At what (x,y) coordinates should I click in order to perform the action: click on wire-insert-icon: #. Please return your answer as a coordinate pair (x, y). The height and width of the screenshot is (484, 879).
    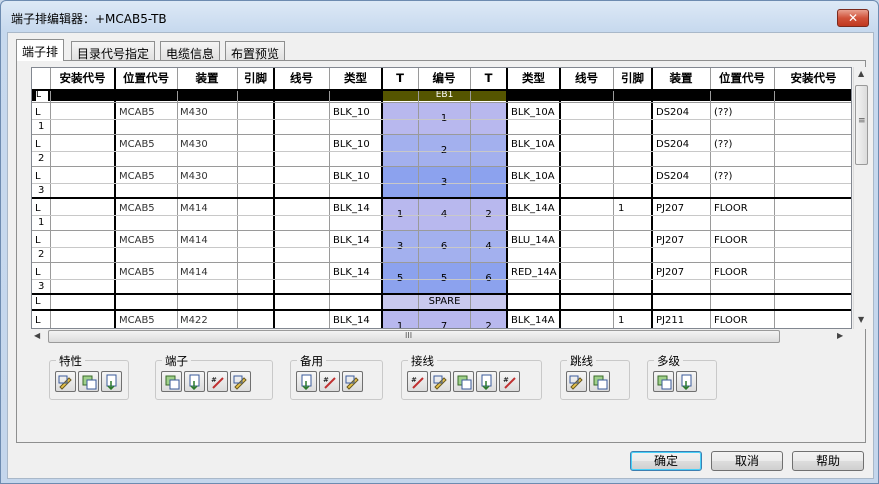
    Looking at the image, I should click on (417, 381).